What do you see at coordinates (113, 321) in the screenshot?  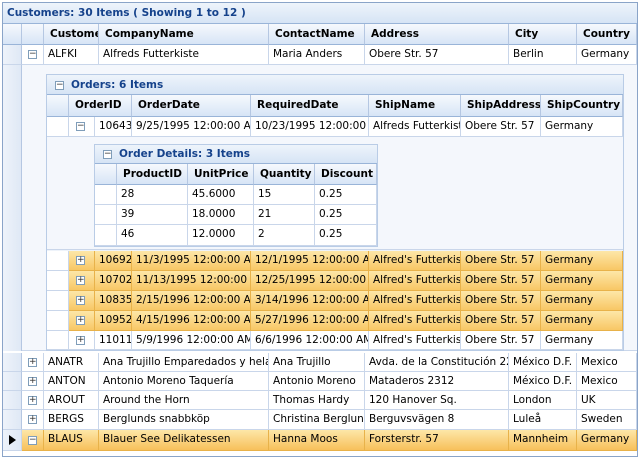 I see `cell-orderid: 10952` at bounding box center [113, 321].